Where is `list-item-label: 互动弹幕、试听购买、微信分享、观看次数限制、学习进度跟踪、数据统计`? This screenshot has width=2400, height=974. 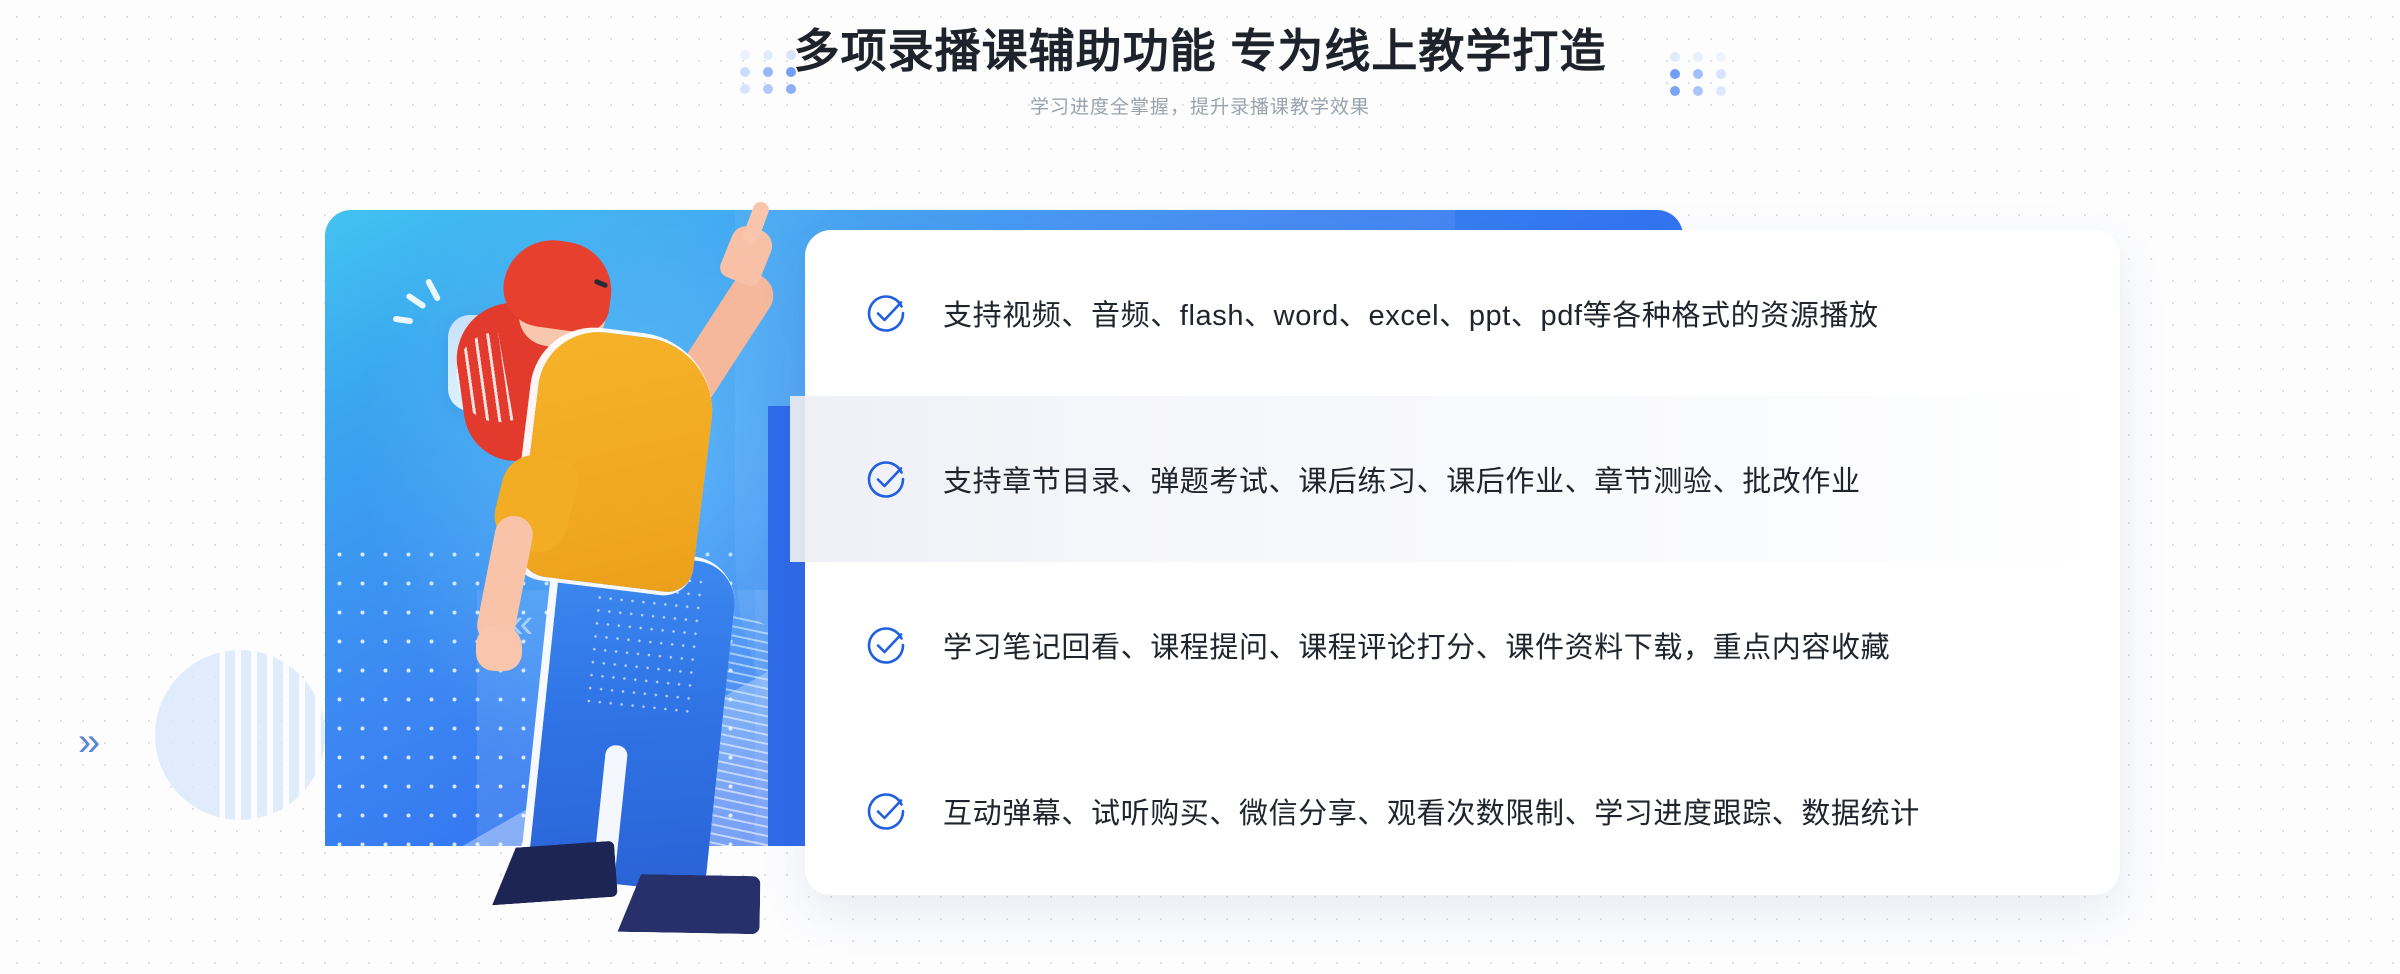
list-item-label: 互动弹幕、试听购买、微信分享、观看次数限制、学习进度跟踪、数据统计 is located at coordinates (1431, 814).